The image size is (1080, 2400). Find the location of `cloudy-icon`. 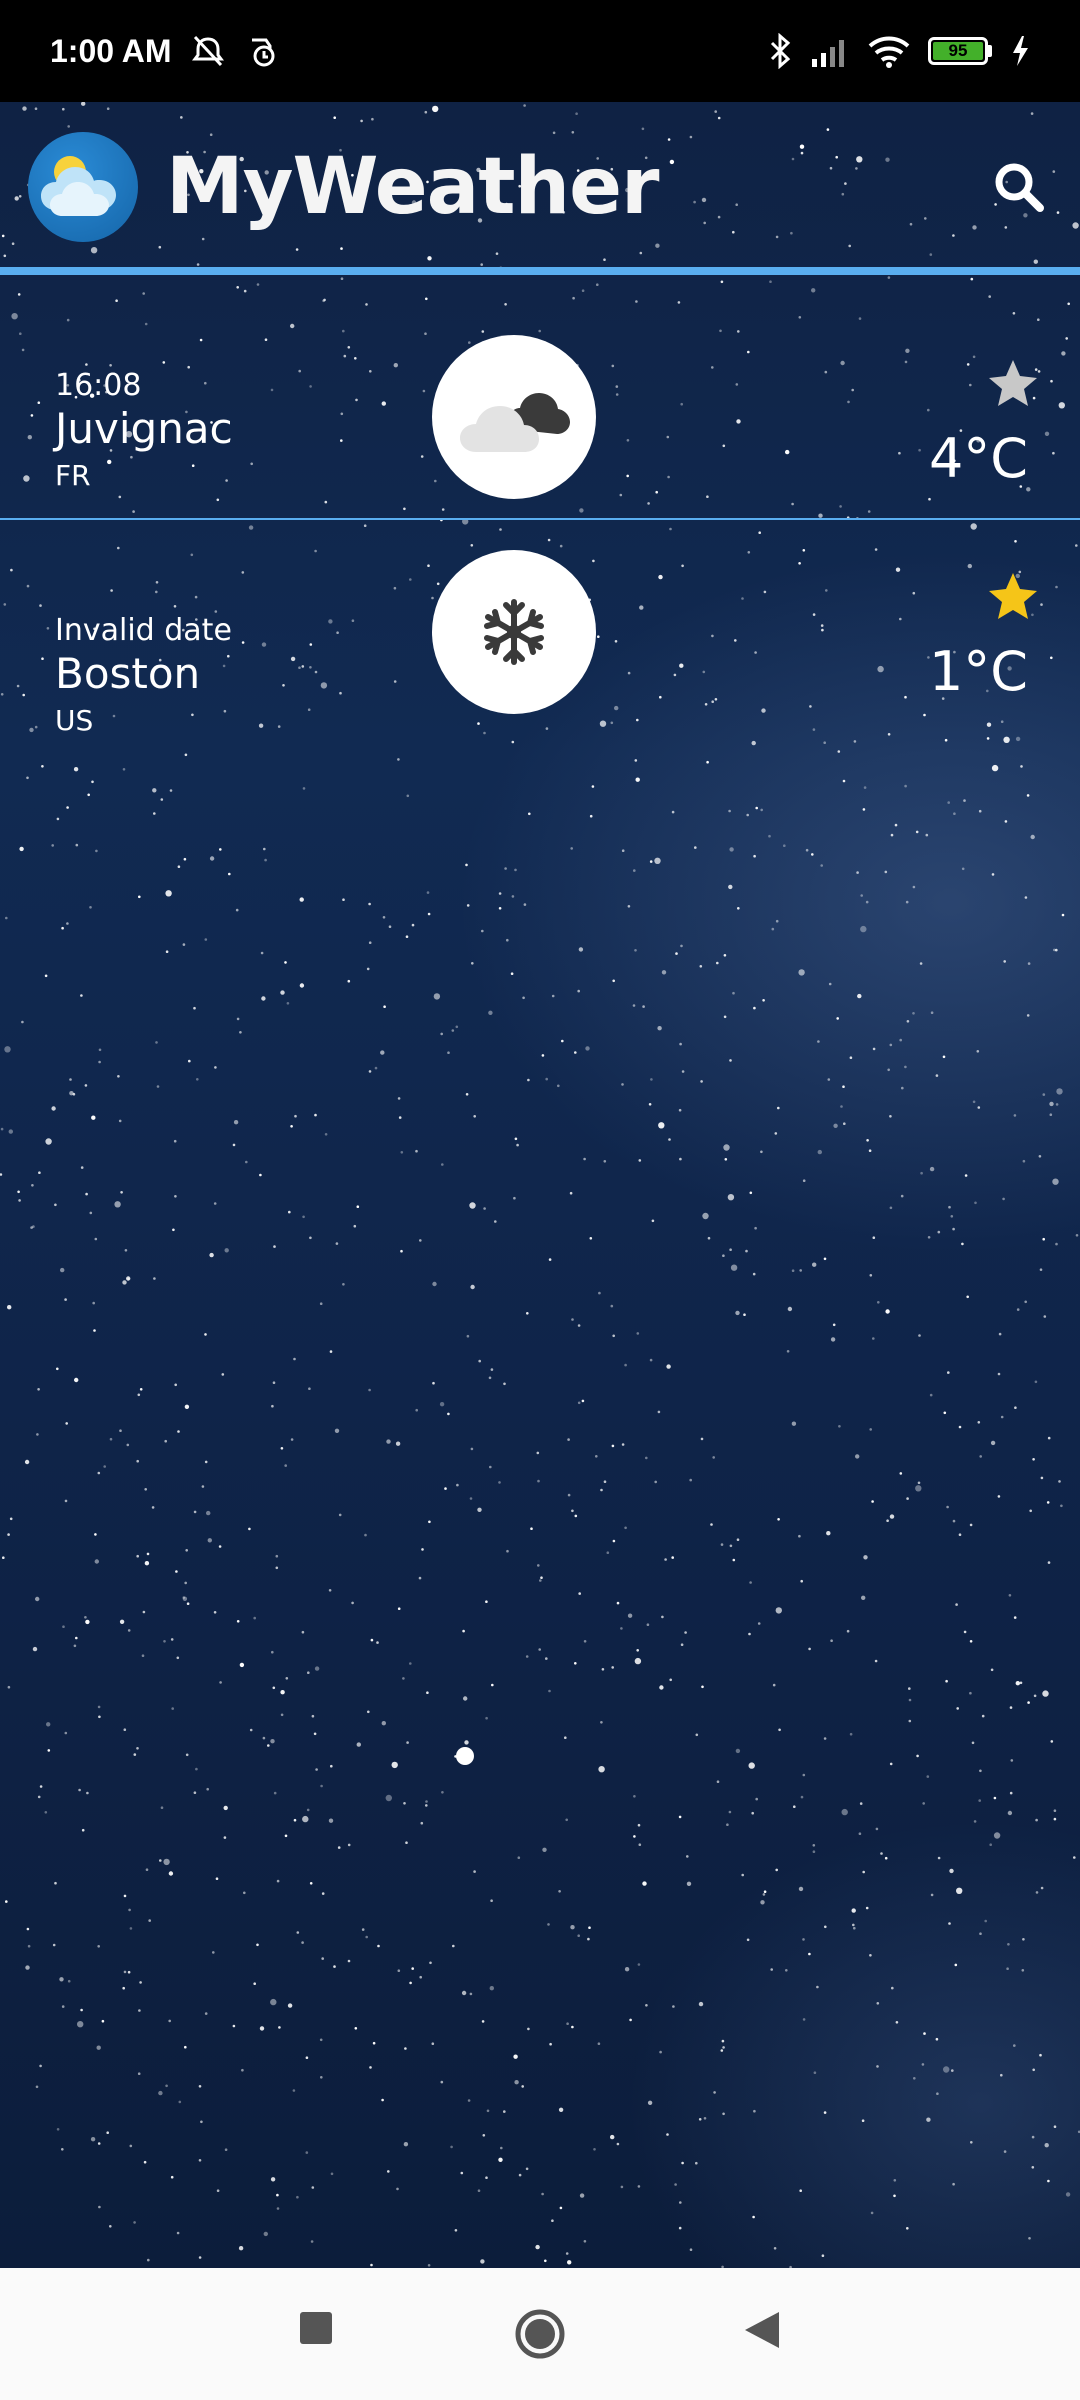

cloudy-icon is located at coordinates (515, 422).